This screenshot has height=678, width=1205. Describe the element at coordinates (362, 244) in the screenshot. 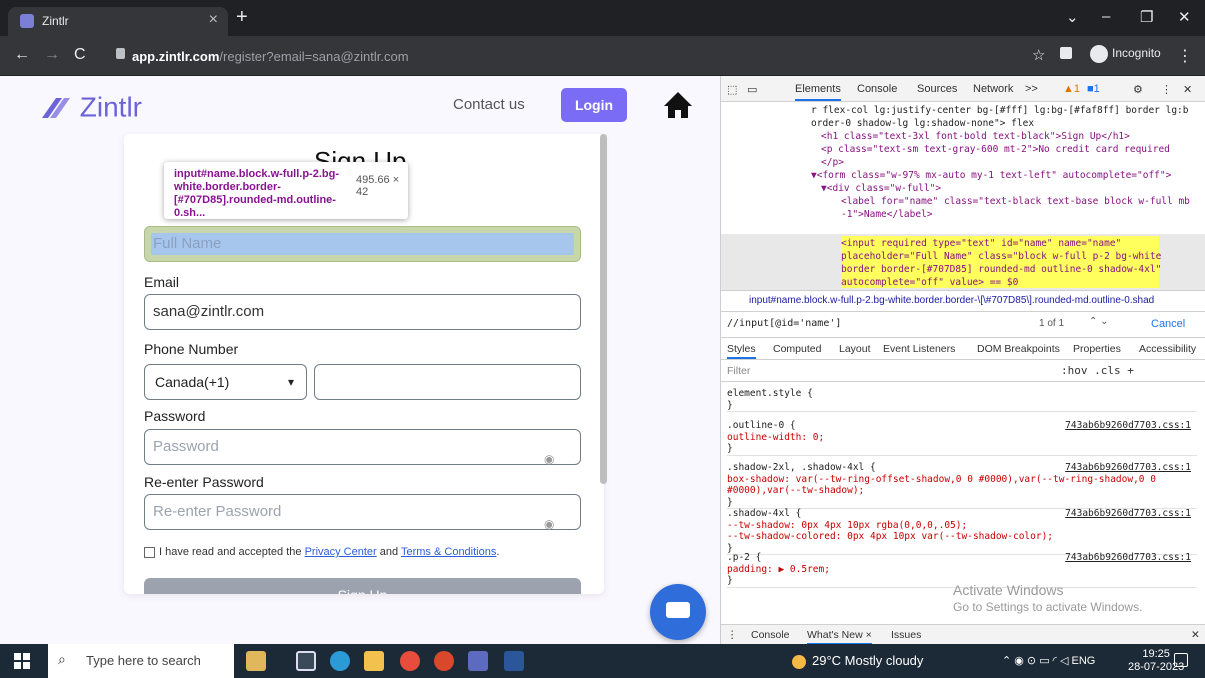

I see `full-name-input: Full Name` at that location.